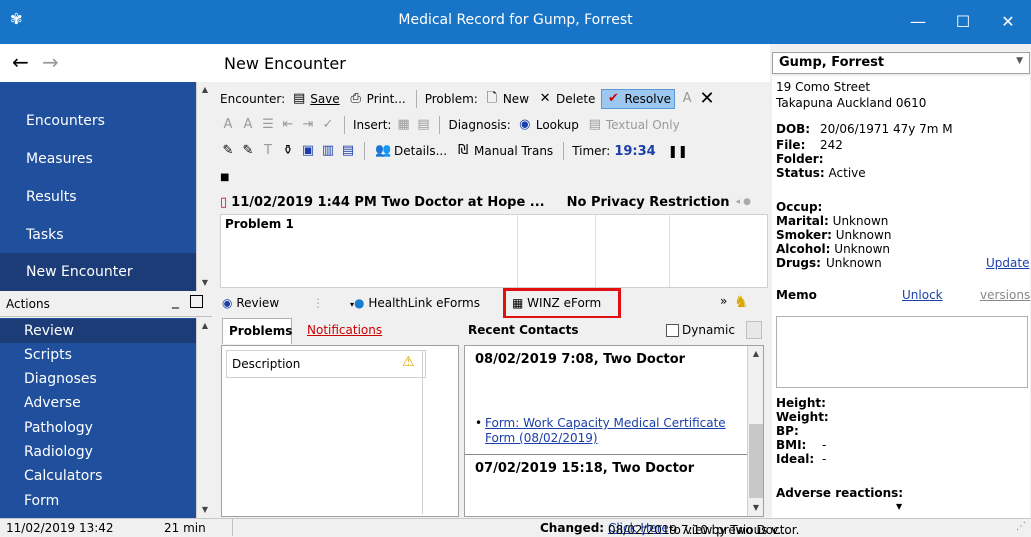 The height and width of the screenshot is (537, 1031). I want to click on nav-item-overview: Overview, so click(98, 81).